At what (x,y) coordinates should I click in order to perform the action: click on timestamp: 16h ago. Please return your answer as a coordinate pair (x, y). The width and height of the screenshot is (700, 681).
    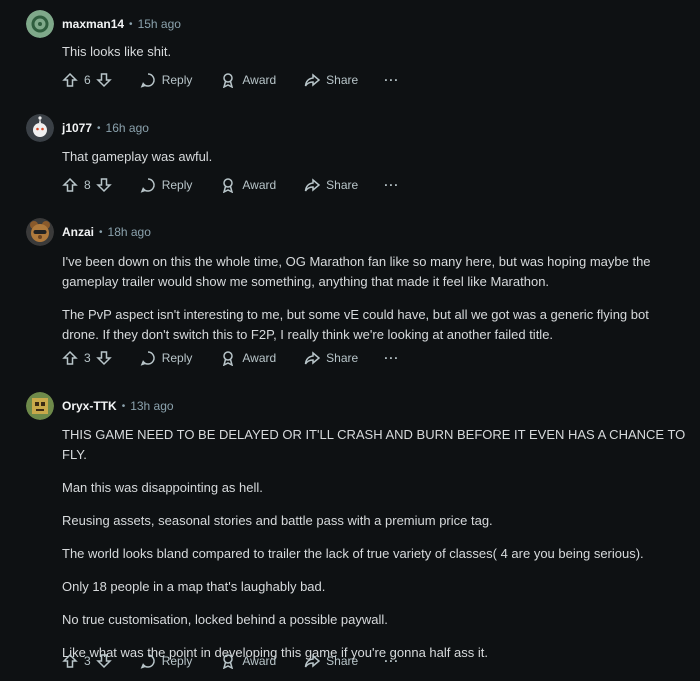
    Looking at the image, I should click on (127, 128).